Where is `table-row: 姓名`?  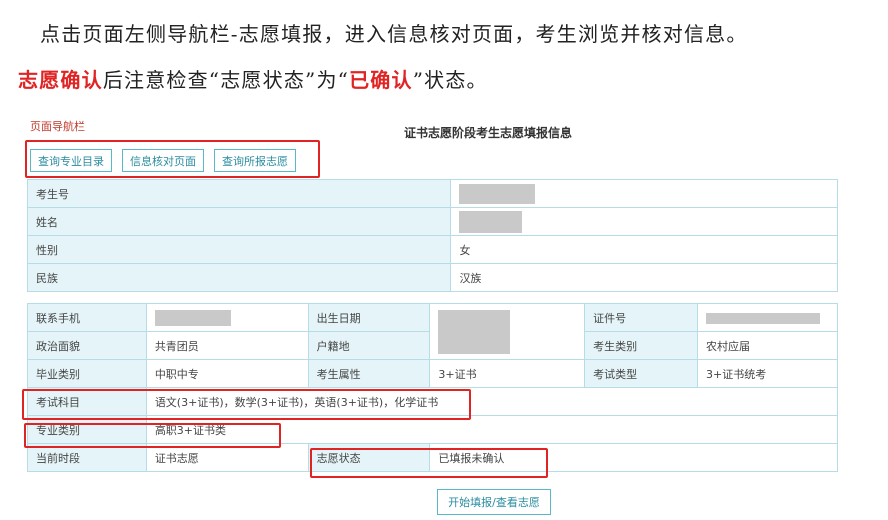
table-row: 姓名 is located at coordinates (432, 221).